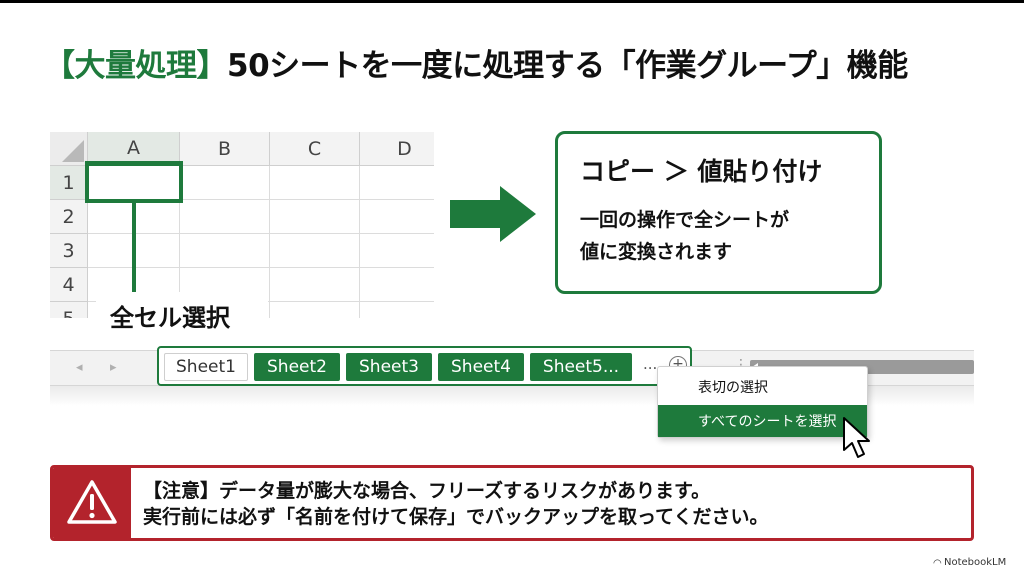 Image resolution: width=1024 pixels, height=576 pixels. What do you see at coordinates (297, 367) in the screenshot?
I see `sheet-tab-2: Sheet2` at bounding box center [297, 367].